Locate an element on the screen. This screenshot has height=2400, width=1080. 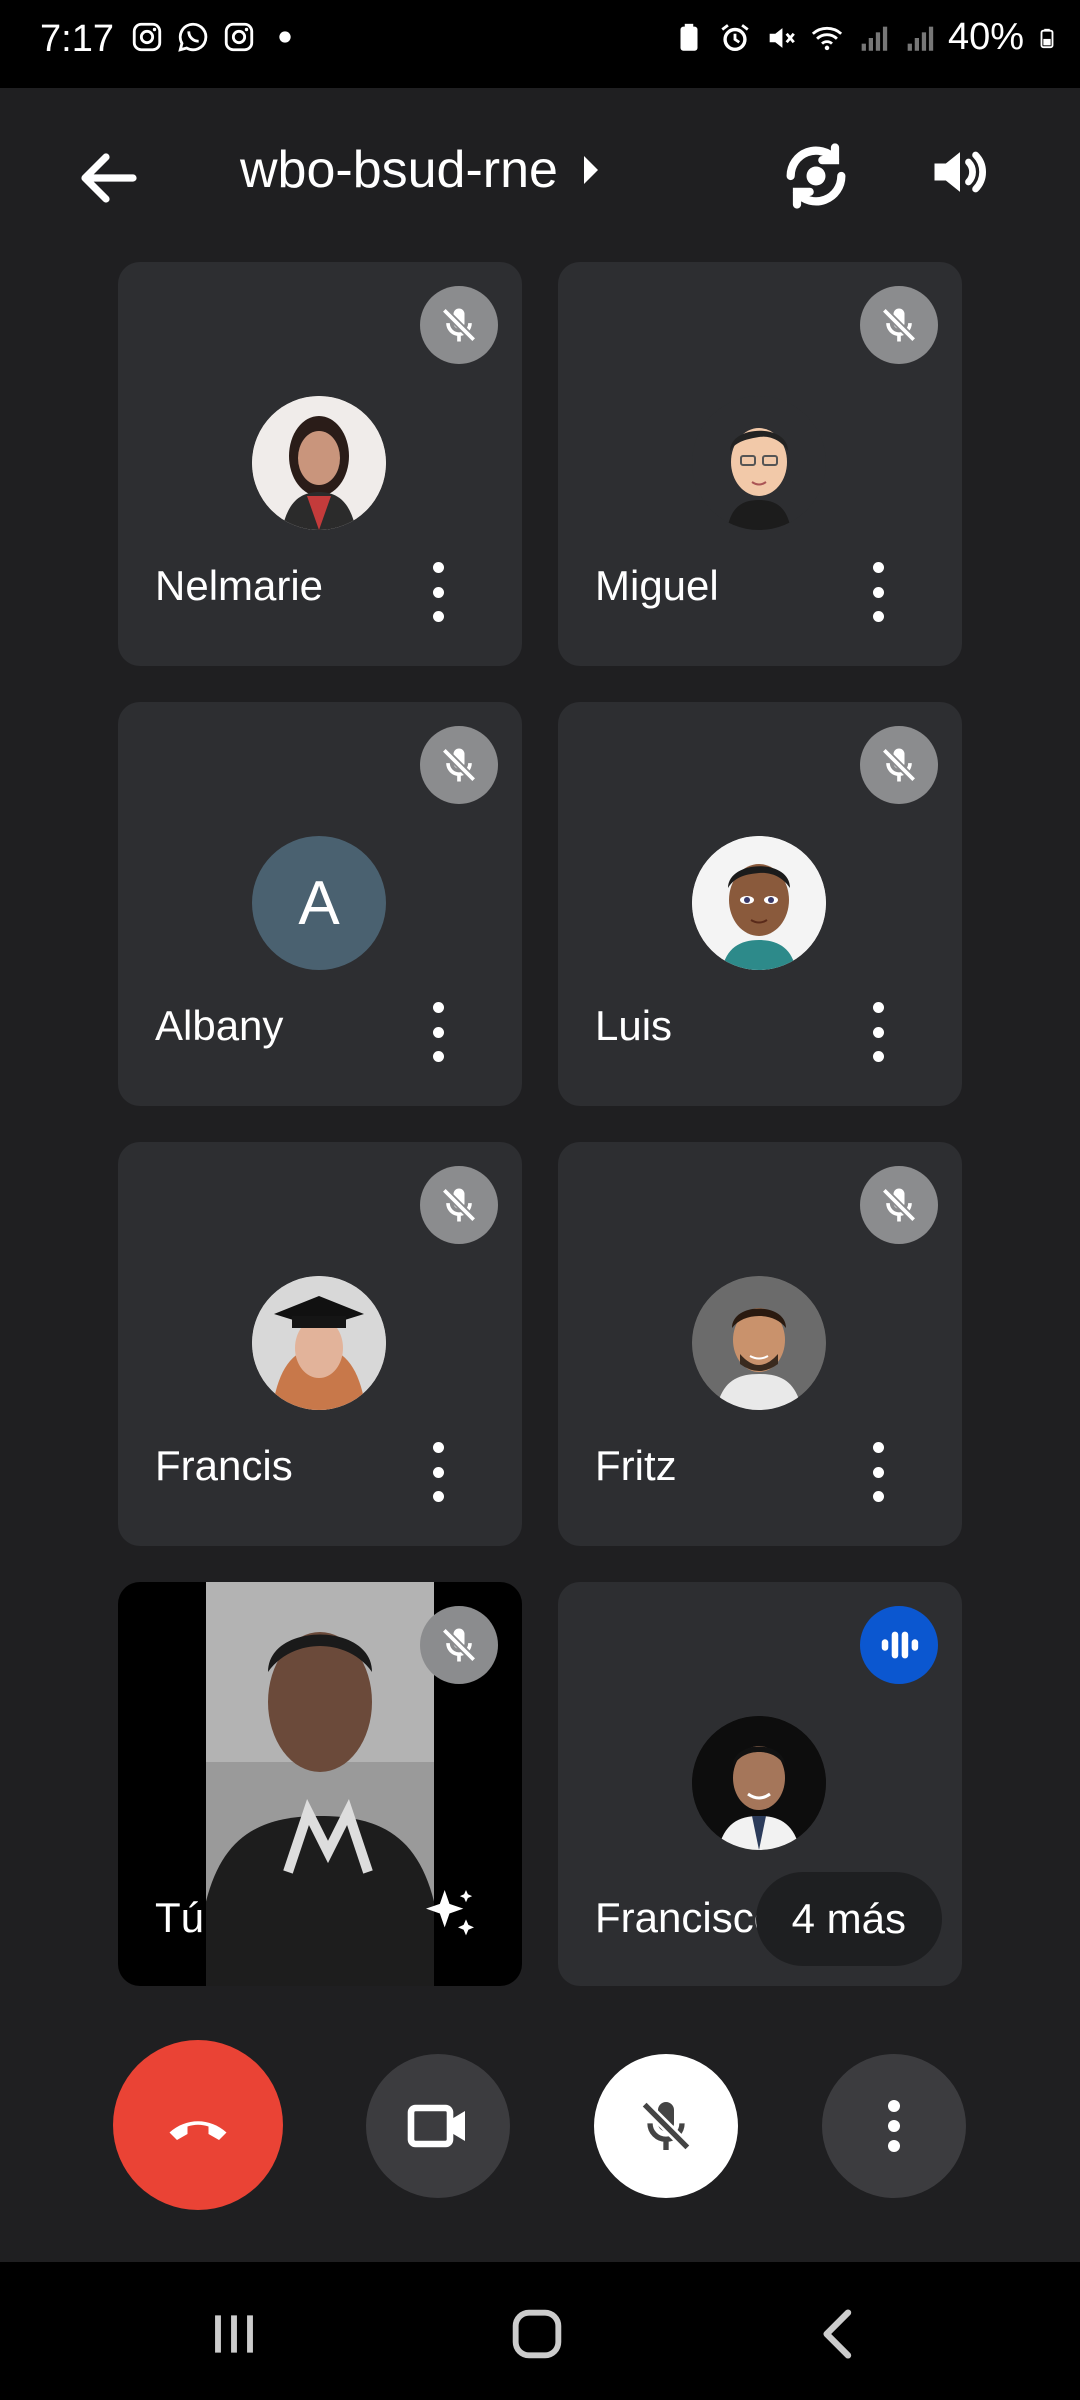
more-participants-button: 4 más is located at coordinates (848, 1919).